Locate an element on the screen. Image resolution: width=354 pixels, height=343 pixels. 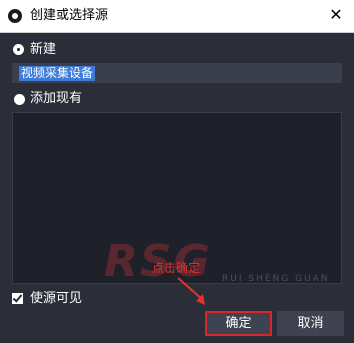
title-bar: 创建或选择源 ✕ is located at coordinates (177, 16).